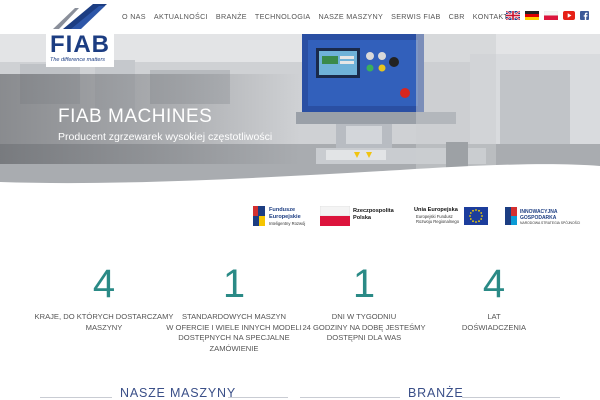 This screenshot has width=600, height=400. What do you see at coordinates (78, 60) in the screenshot?
I see `logo-tagline: The difference matters` at bounding box center [78, 60].